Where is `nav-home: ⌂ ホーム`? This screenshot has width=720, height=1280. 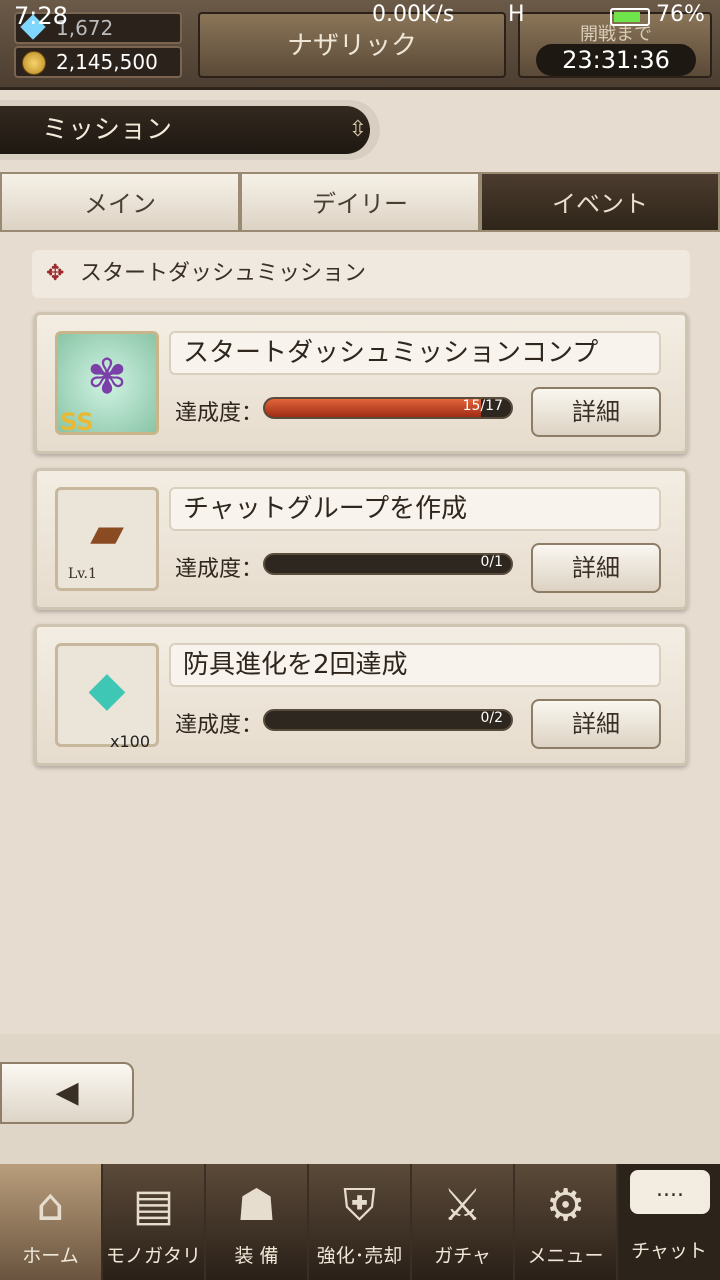
nav-home: ⌂ ホーム is located at coordinates (51, 1222).